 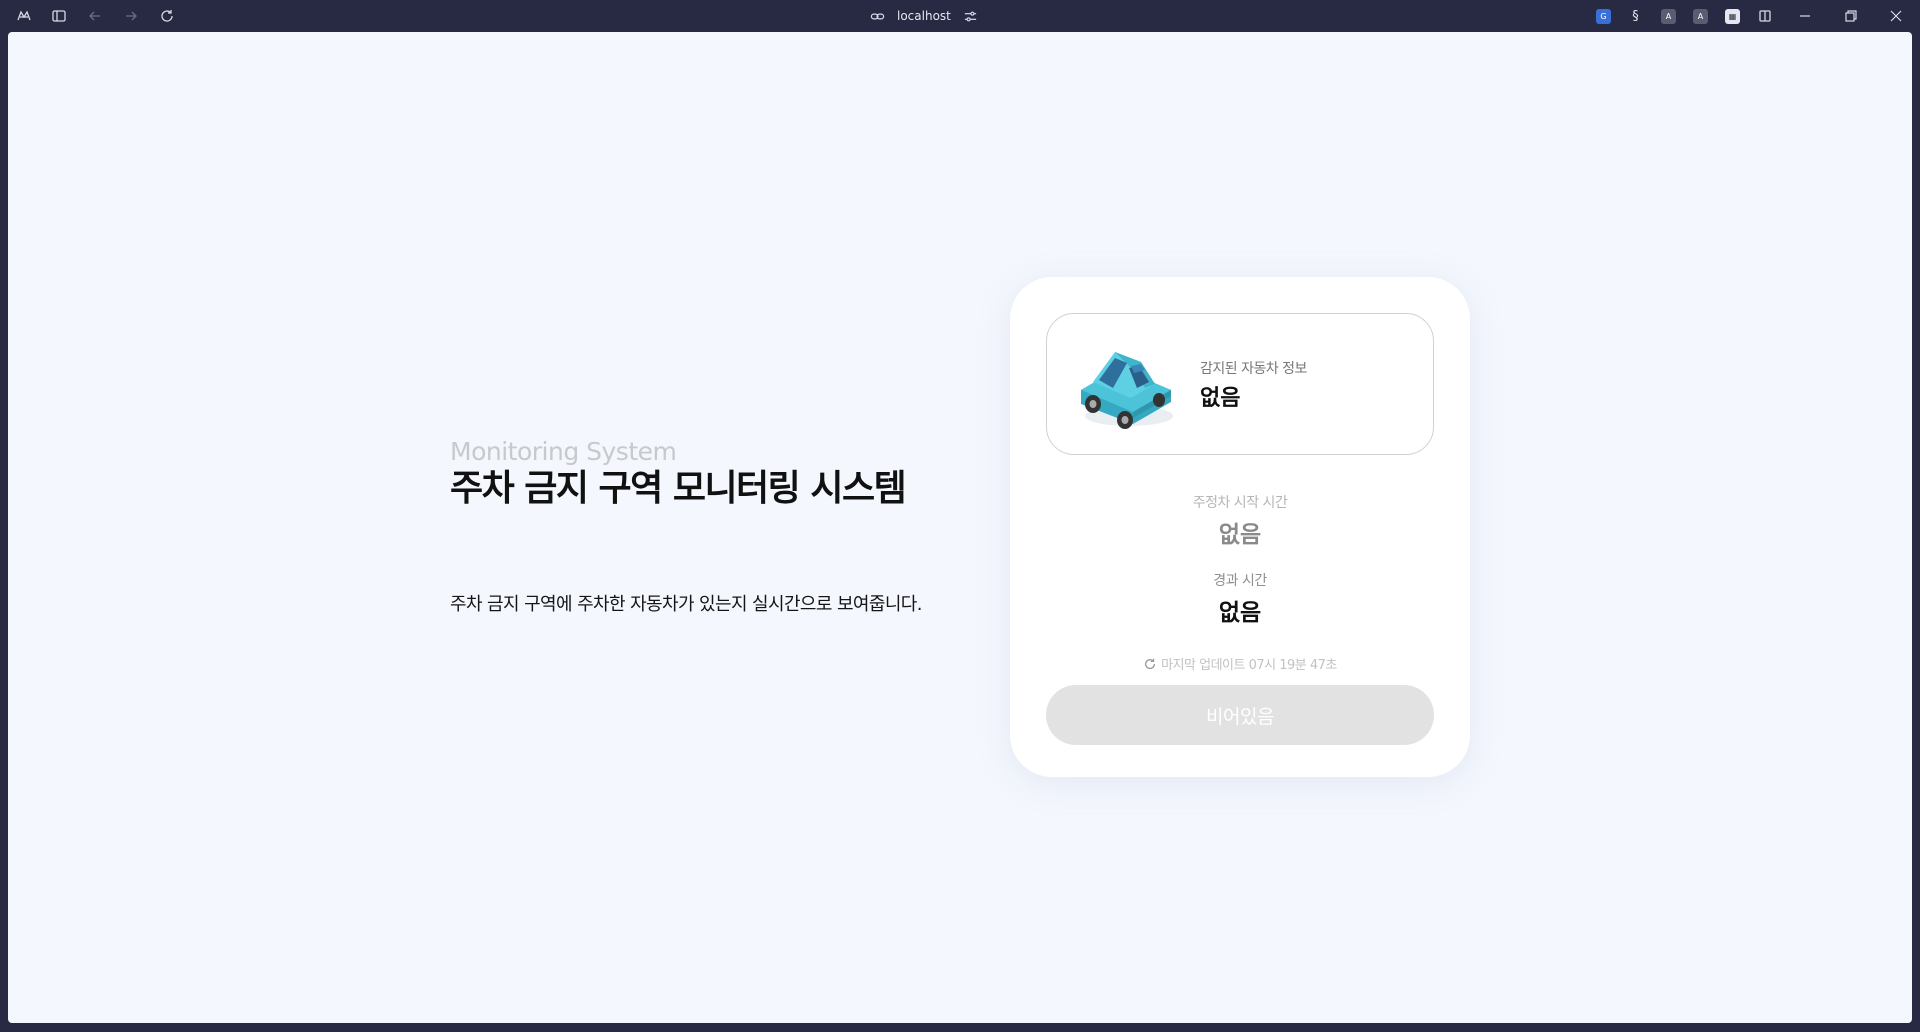 What do you see at coordinates (1700, 16) in the screenshot?
I see `extension-a2-icon: A` at bounding box center [1700, 16].